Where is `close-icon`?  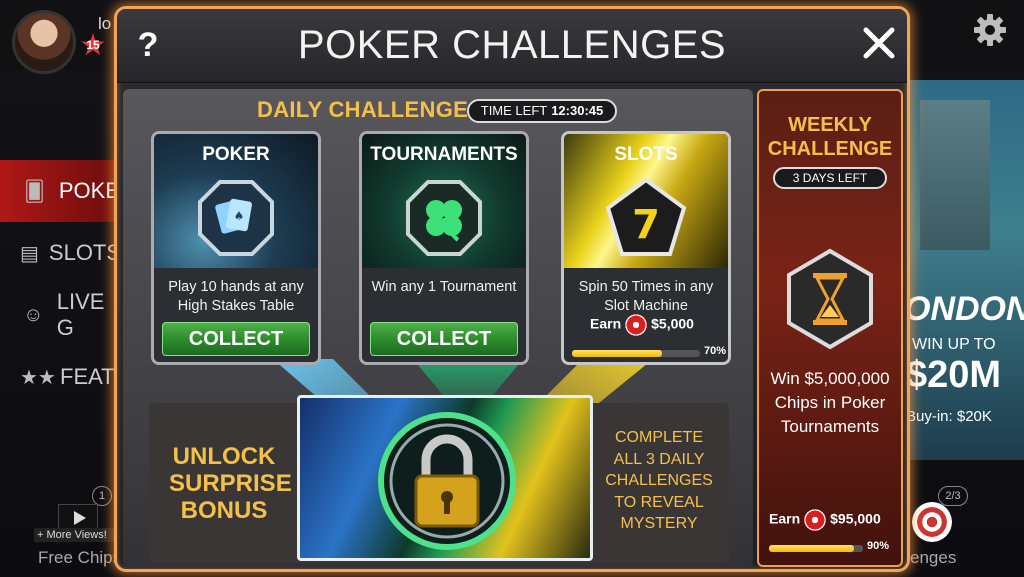
close-icon is located at coordinates (879, 43).